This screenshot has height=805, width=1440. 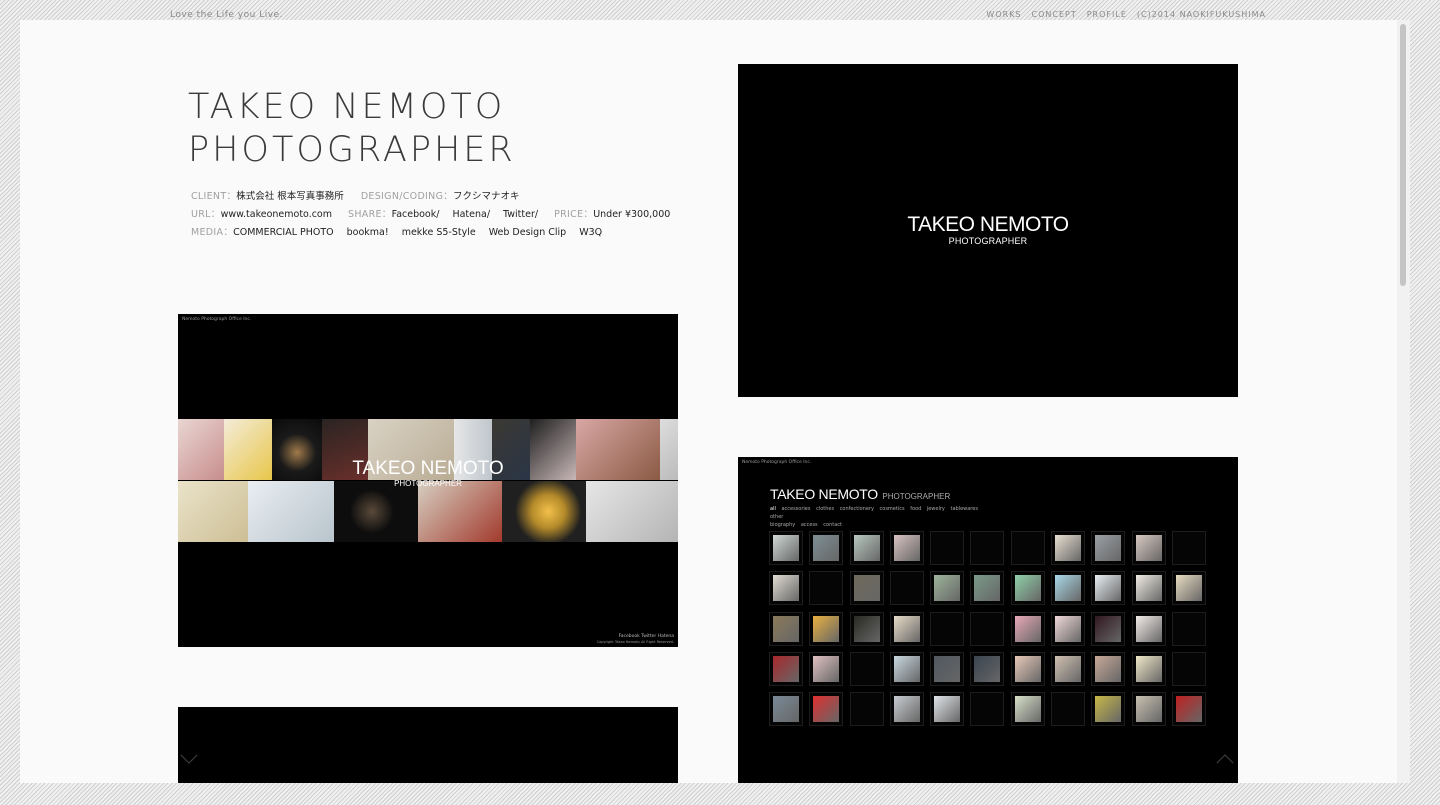 What do you see at coordinates (1107, 14) in the screenshot?
I see `nav-profile: PROFILE` at bounding box center [1107, 14].